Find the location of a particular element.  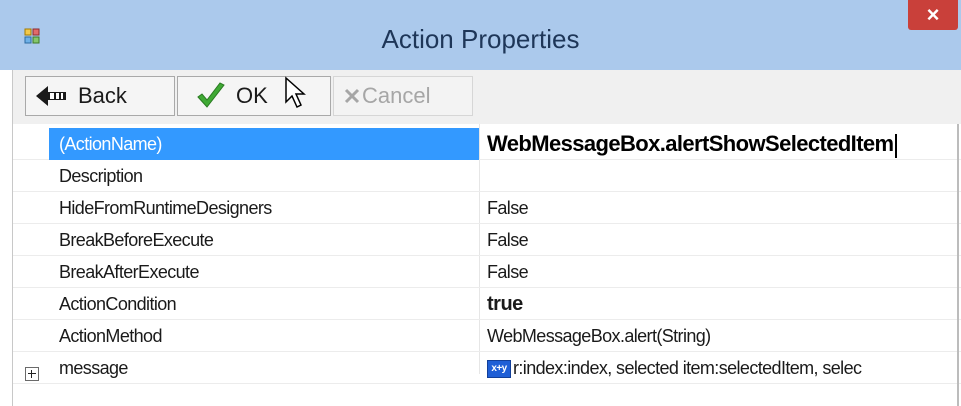

close-button: × is located at coordinates (933, 15).